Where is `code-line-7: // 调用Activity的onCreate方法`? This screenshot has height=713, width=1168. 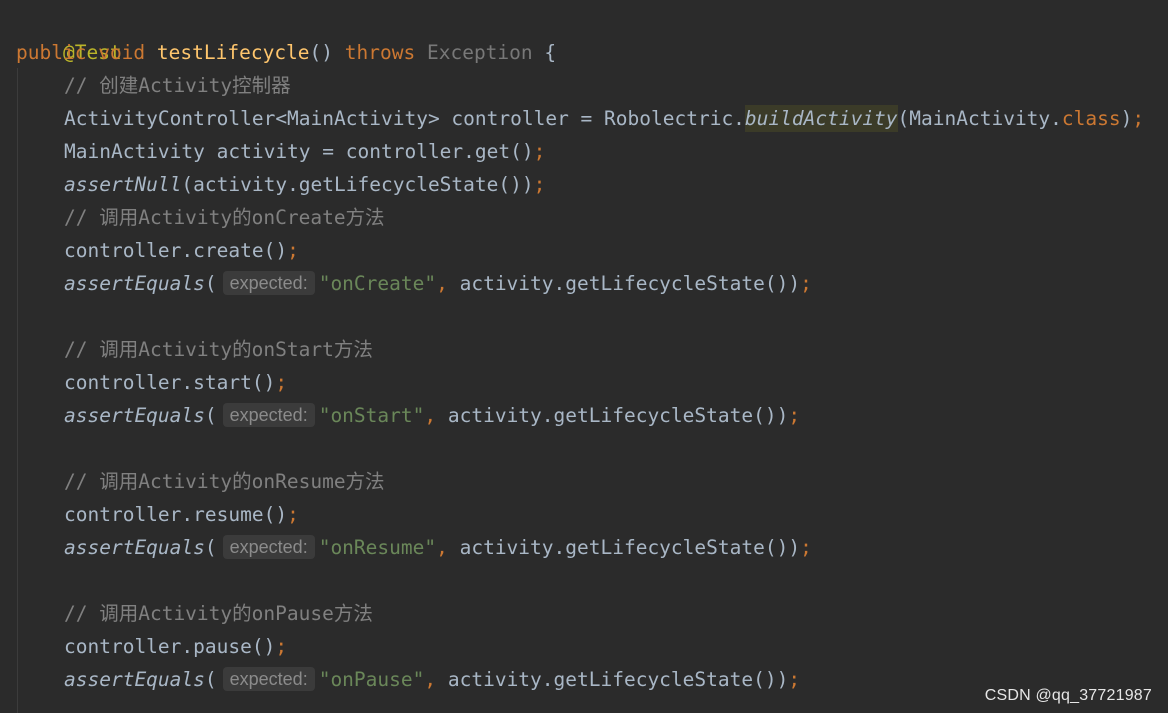 code-line-7: // 调用Activity的onCreate方法 is located at coordinates (200, 217).